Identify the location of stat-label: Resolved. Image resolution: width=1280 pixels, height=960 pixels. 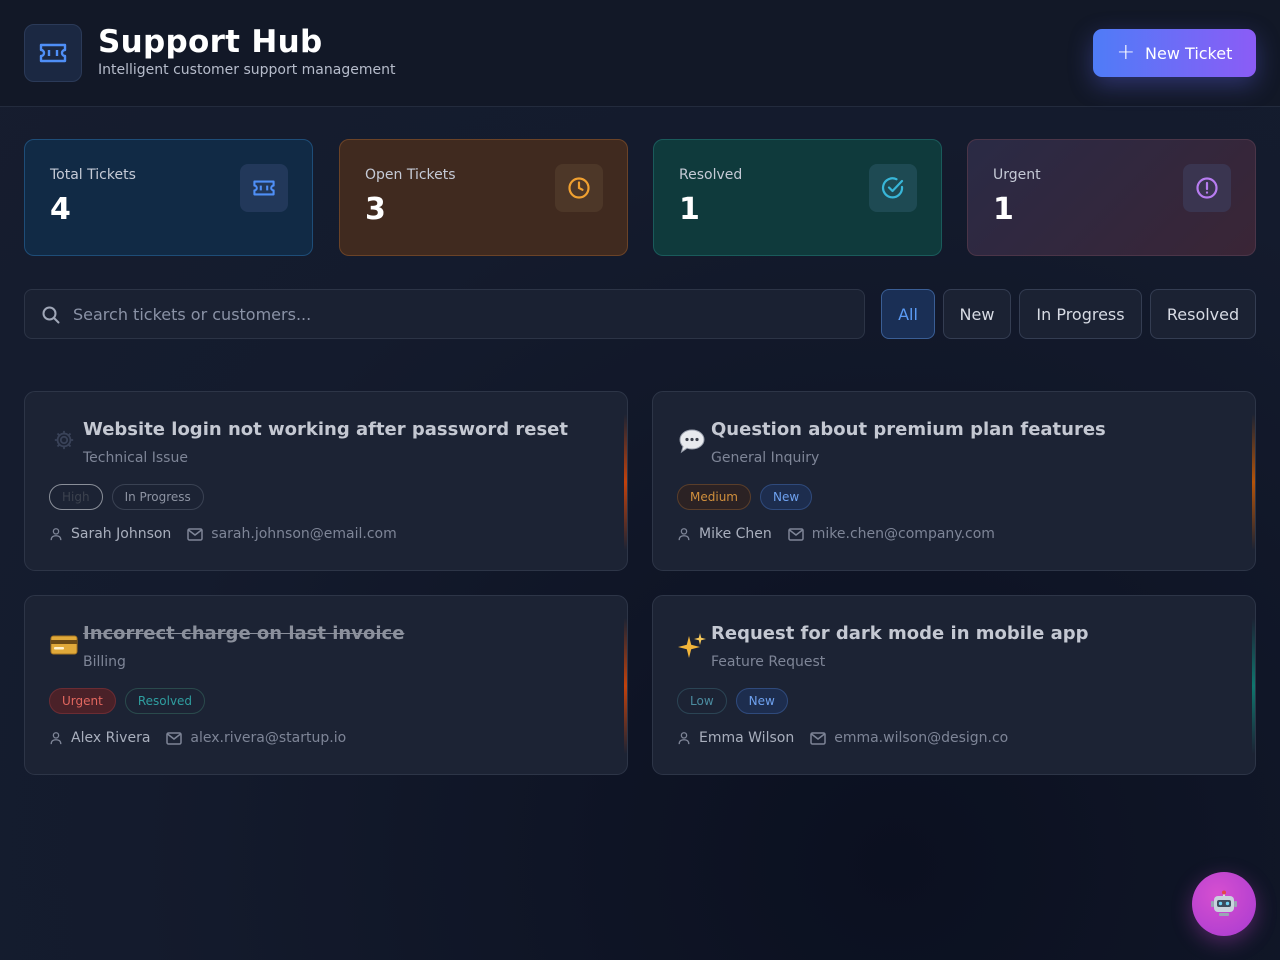
(711, 175).